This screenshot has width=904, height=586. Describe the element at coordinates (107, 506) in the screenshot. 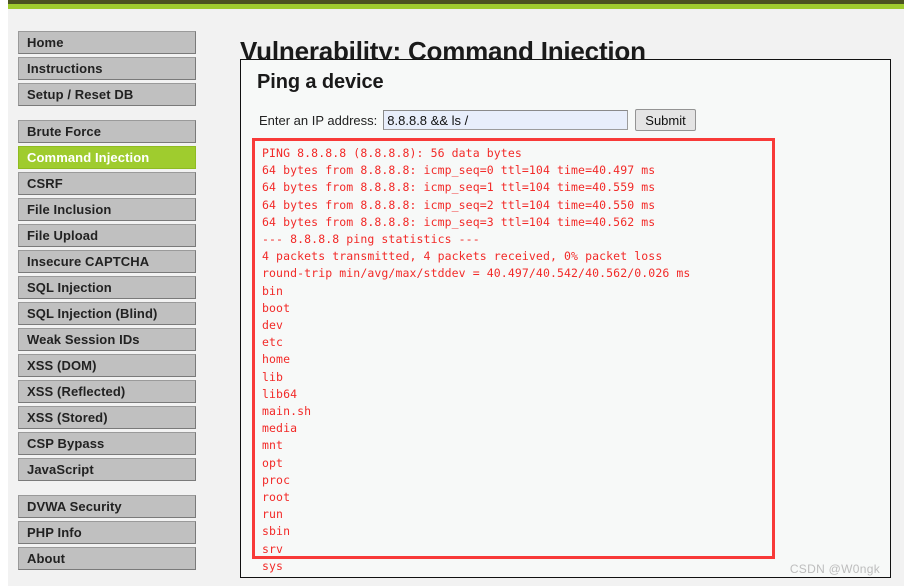

I see `sidebar-item-dvwa-security: DVWA Security` at that location.